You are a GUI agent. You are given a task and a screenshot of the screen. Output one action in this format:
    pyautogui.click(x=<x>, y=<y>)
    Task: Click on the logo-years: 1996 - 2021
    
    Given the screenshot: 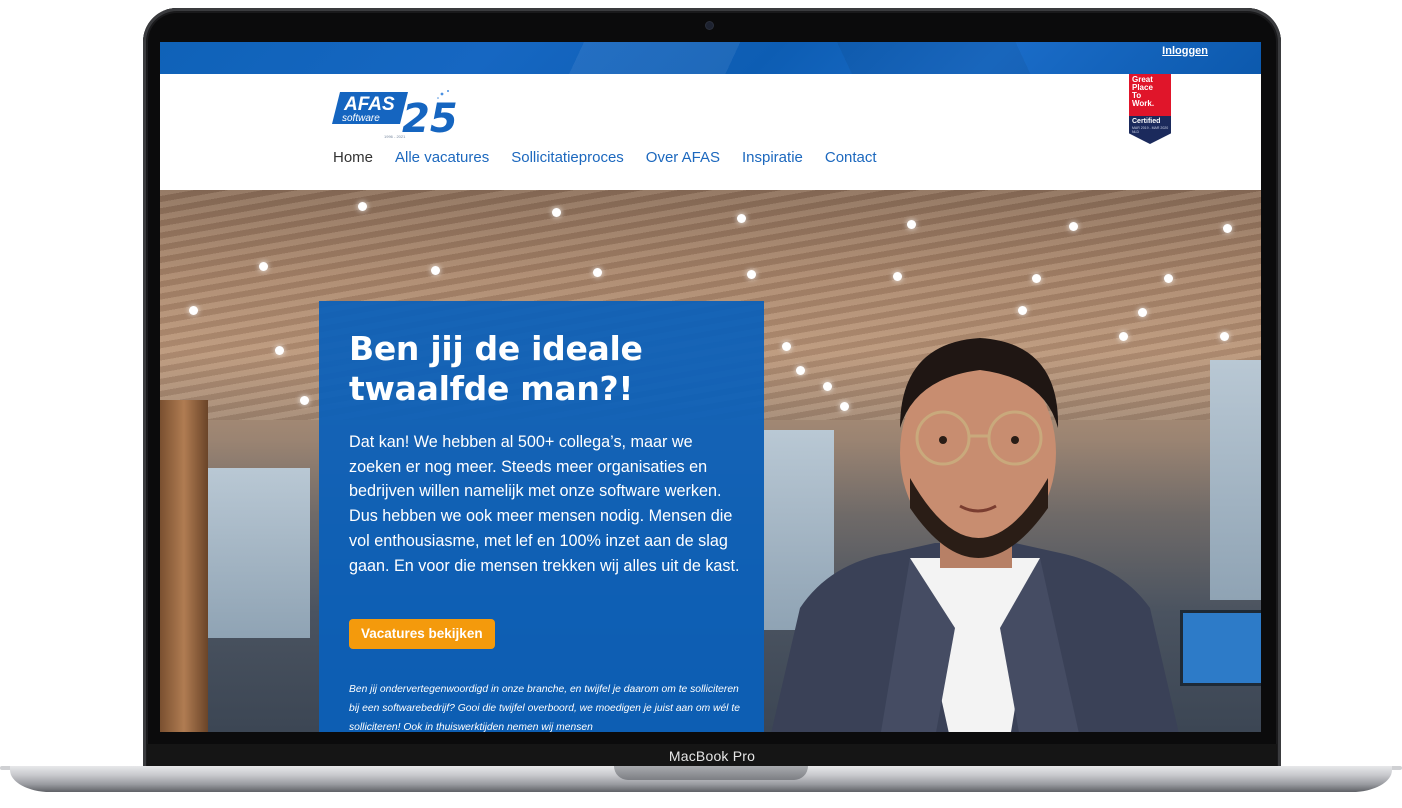 What is the action you would take?
    pyautogui.click(x=395, y=136)
    